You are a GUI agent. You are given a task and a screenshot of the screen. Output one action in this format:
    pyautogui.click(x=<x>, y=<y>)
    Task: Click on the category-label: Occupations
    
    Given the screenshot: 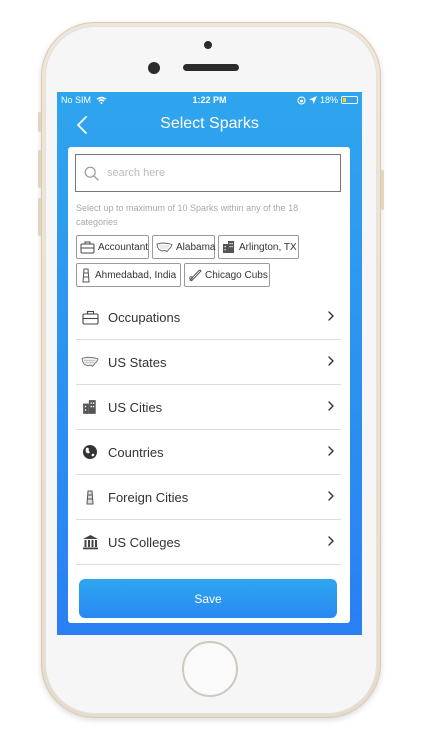 What is the action you would take?
    pyautogui.click(x=144, y=317)
    